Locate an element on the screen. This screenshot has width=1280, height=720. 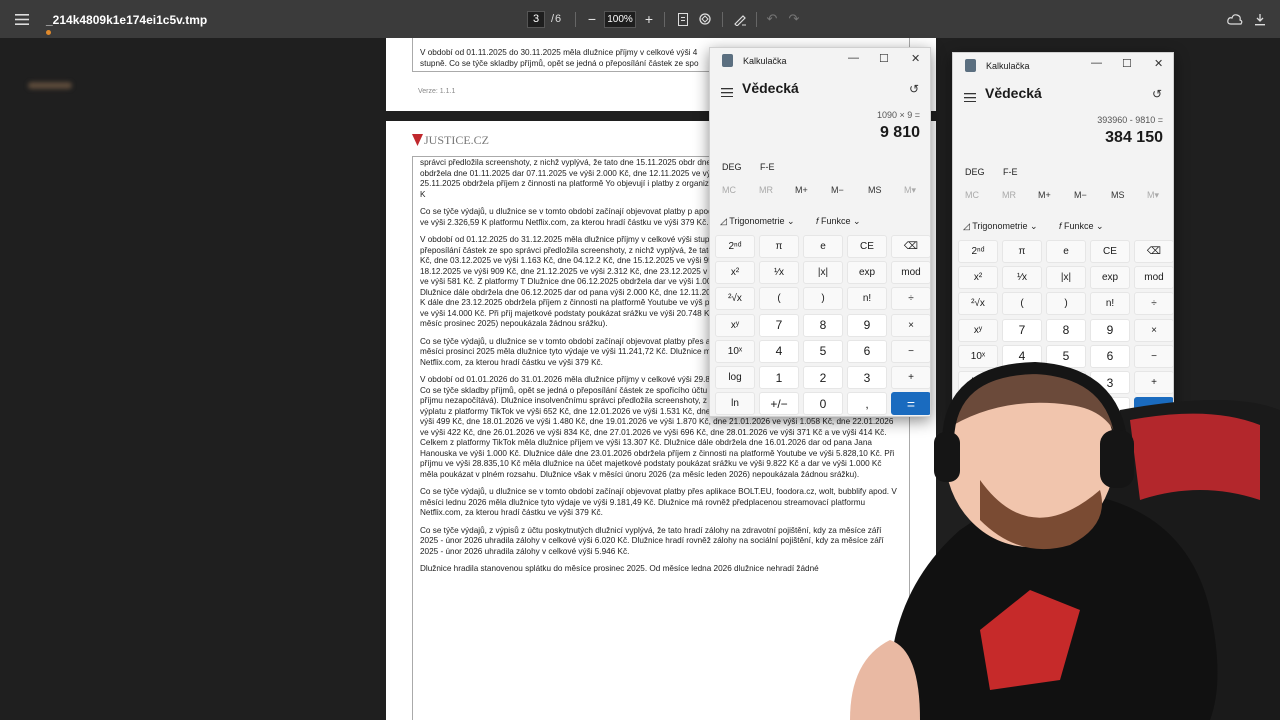
calc-key: +/− is located at coordinates (779, 404).